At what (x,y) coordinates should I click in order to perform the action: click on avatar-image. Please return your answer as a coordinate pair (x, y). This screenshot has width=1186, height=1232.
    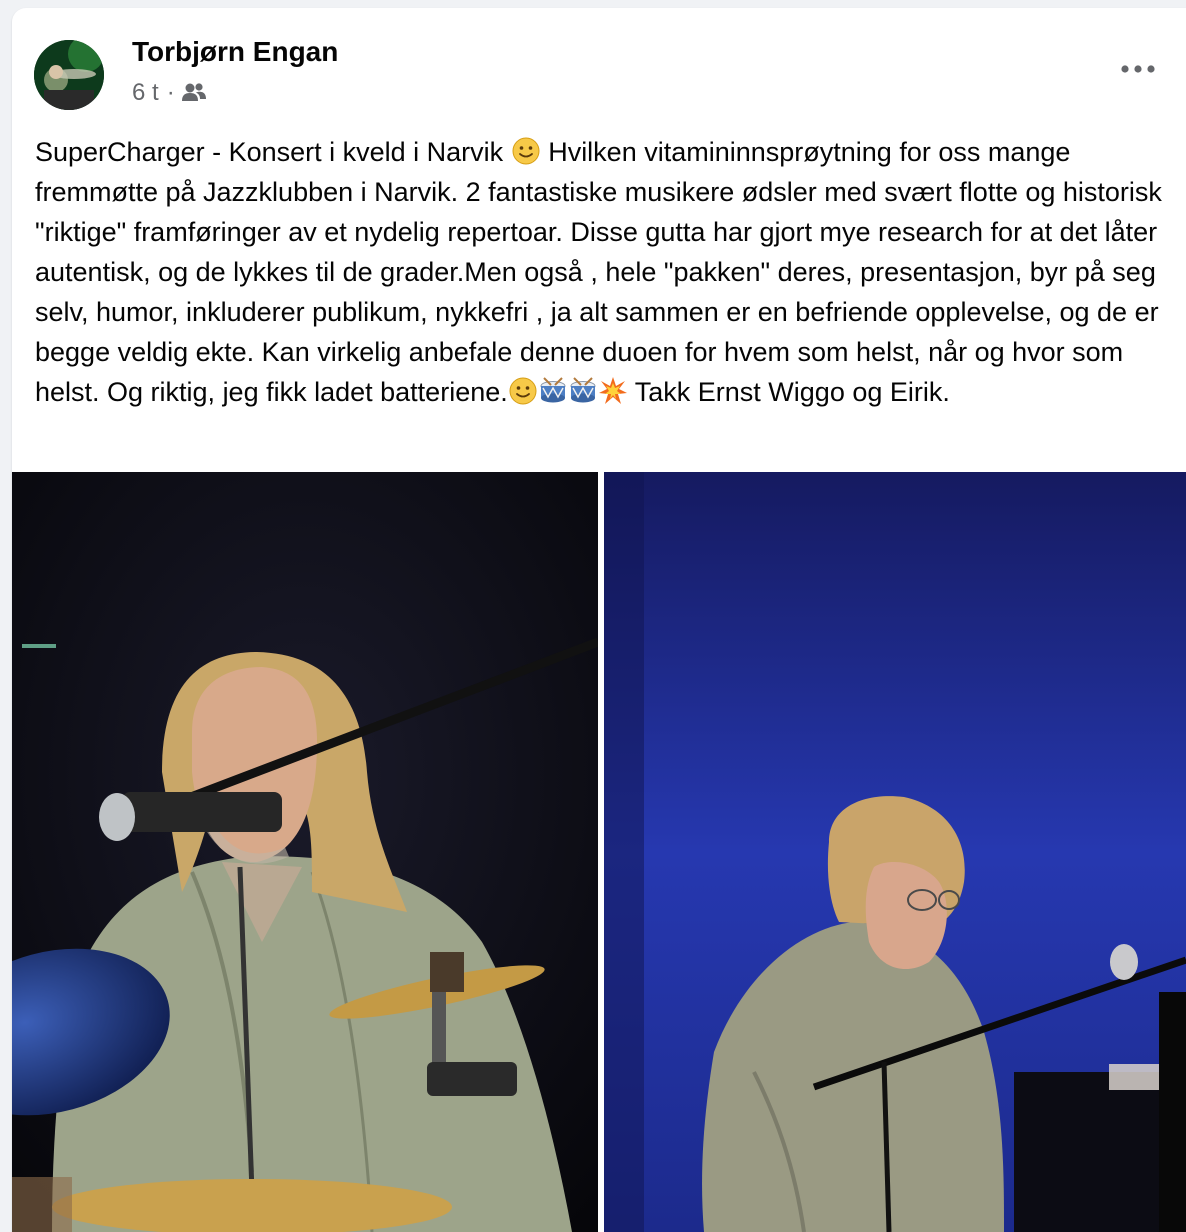
    Looking at the image, I should click on (69, 75).